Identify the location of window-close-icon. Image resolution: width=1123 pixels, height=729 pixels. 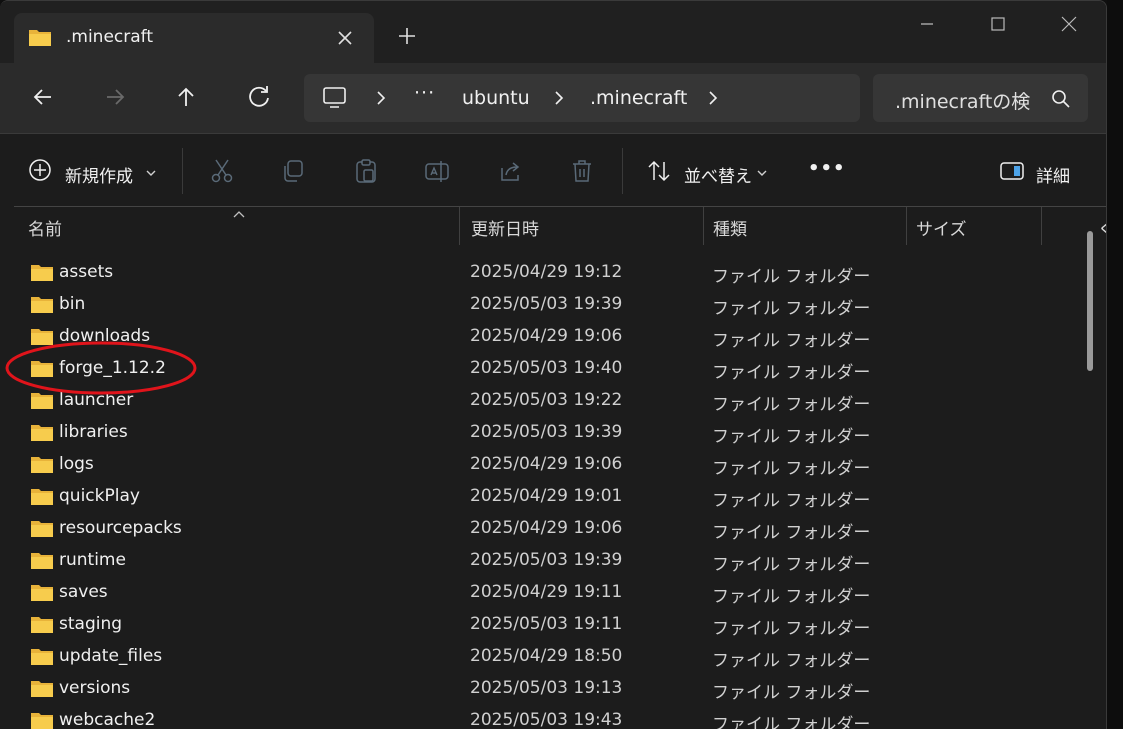
(1069, 24).